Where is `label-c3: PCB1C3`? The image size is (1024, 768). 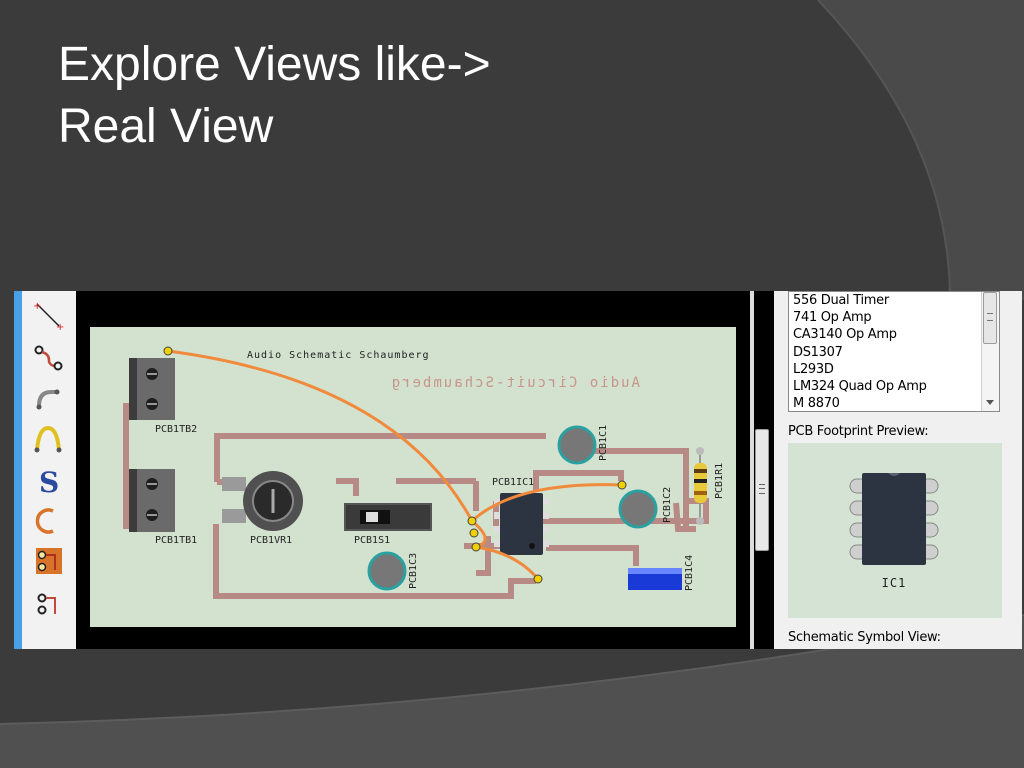
label-c3: PCB1C3 is located at coordinates (413, 571).